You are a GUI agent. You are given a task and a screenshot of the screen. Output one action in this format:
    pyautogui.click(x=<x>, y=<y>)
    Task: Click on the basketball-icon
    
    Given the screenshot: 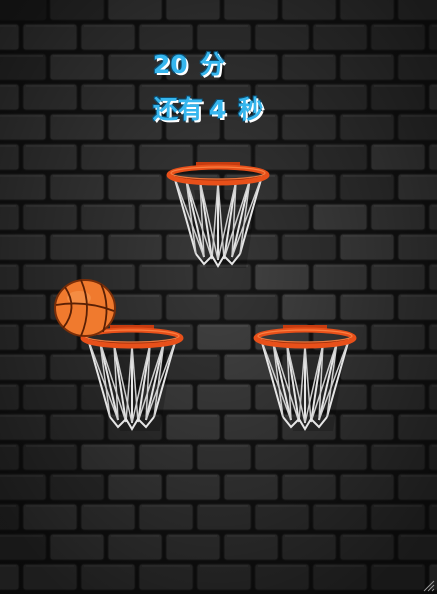 What is the action you would take?
    pyautogui.click(x=85, y=308)
    